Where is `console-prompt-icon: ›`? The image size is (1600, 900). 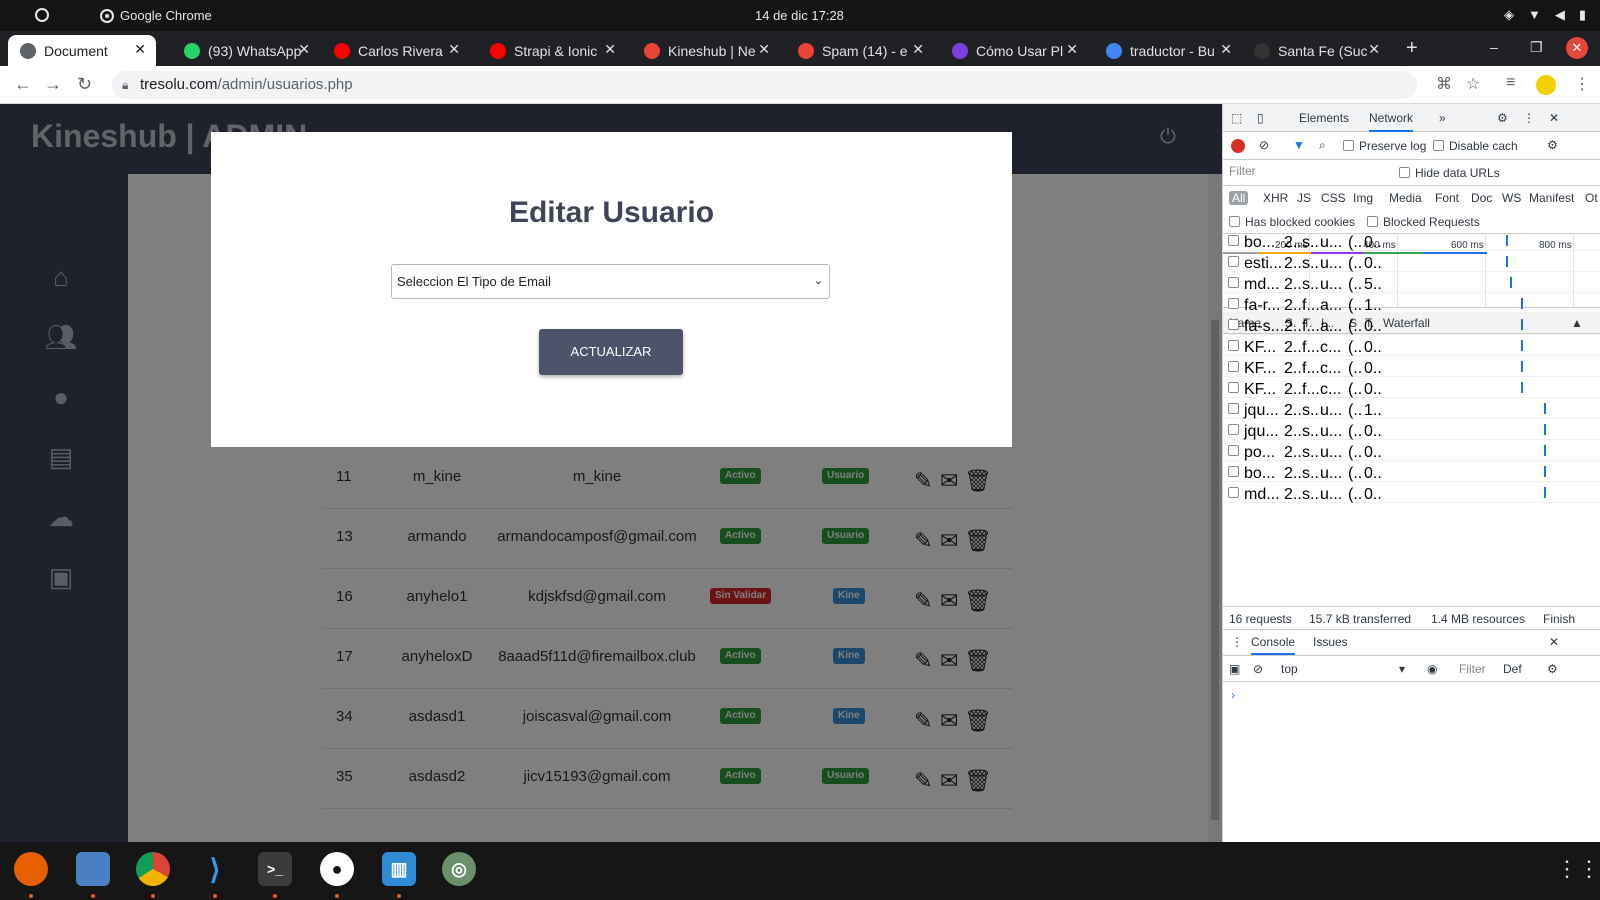 console-prompt-icon: › is located at coordinates (1233, 695).